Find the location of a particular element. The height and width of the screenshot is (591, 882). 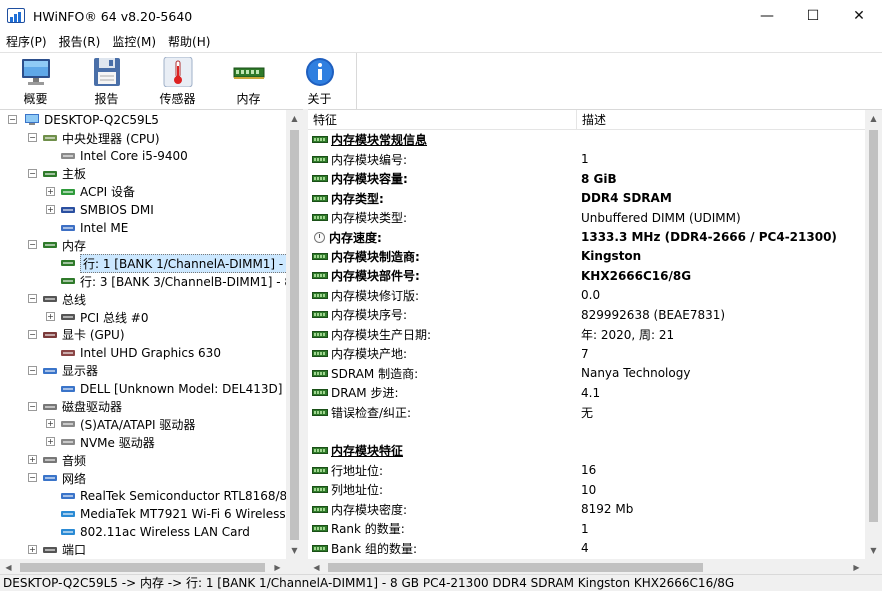

property-row: 内存速度: 1333.3 MHz (DDR4-2666 / PC4-21300) is located at coordinates (586, 237).